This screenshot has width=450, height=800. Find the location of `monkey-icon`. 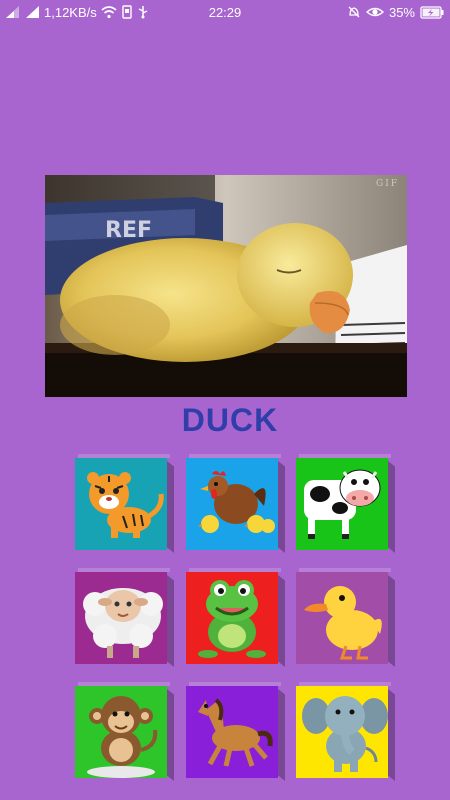

monkey-icon is located at coordinates (122, 737).